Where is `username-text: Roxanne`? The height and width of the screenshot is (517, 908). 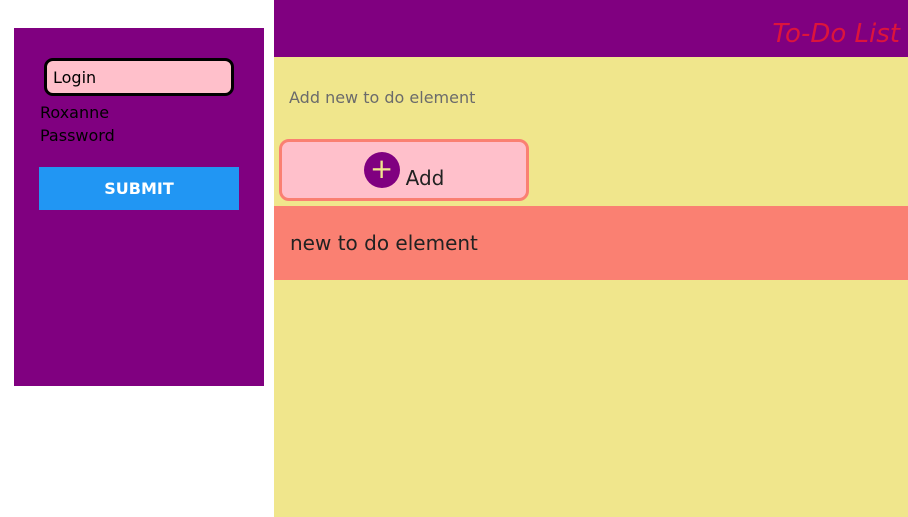 username-text: Roxanne is located at coordinates (75, 112).